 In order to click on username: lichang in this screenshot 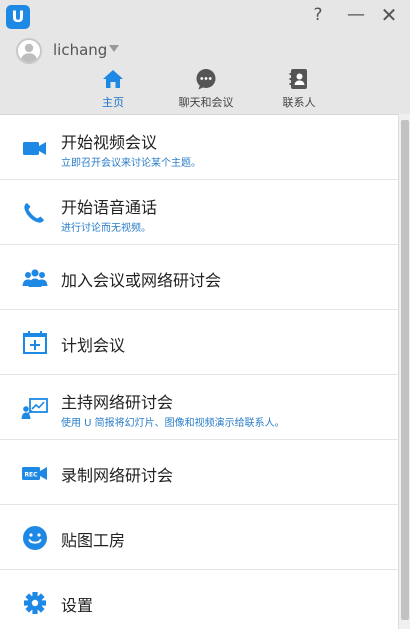, I will do `click(80, 50)`.